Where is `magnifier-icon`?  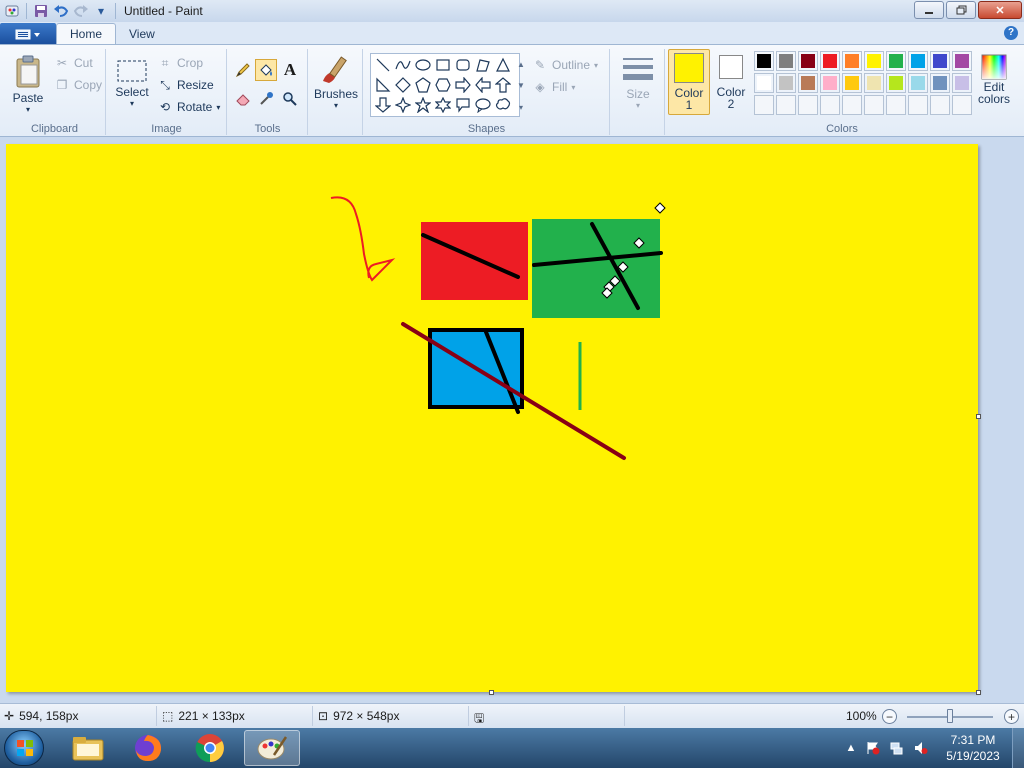
magnifier-icon is located at coordinates (290, 99).